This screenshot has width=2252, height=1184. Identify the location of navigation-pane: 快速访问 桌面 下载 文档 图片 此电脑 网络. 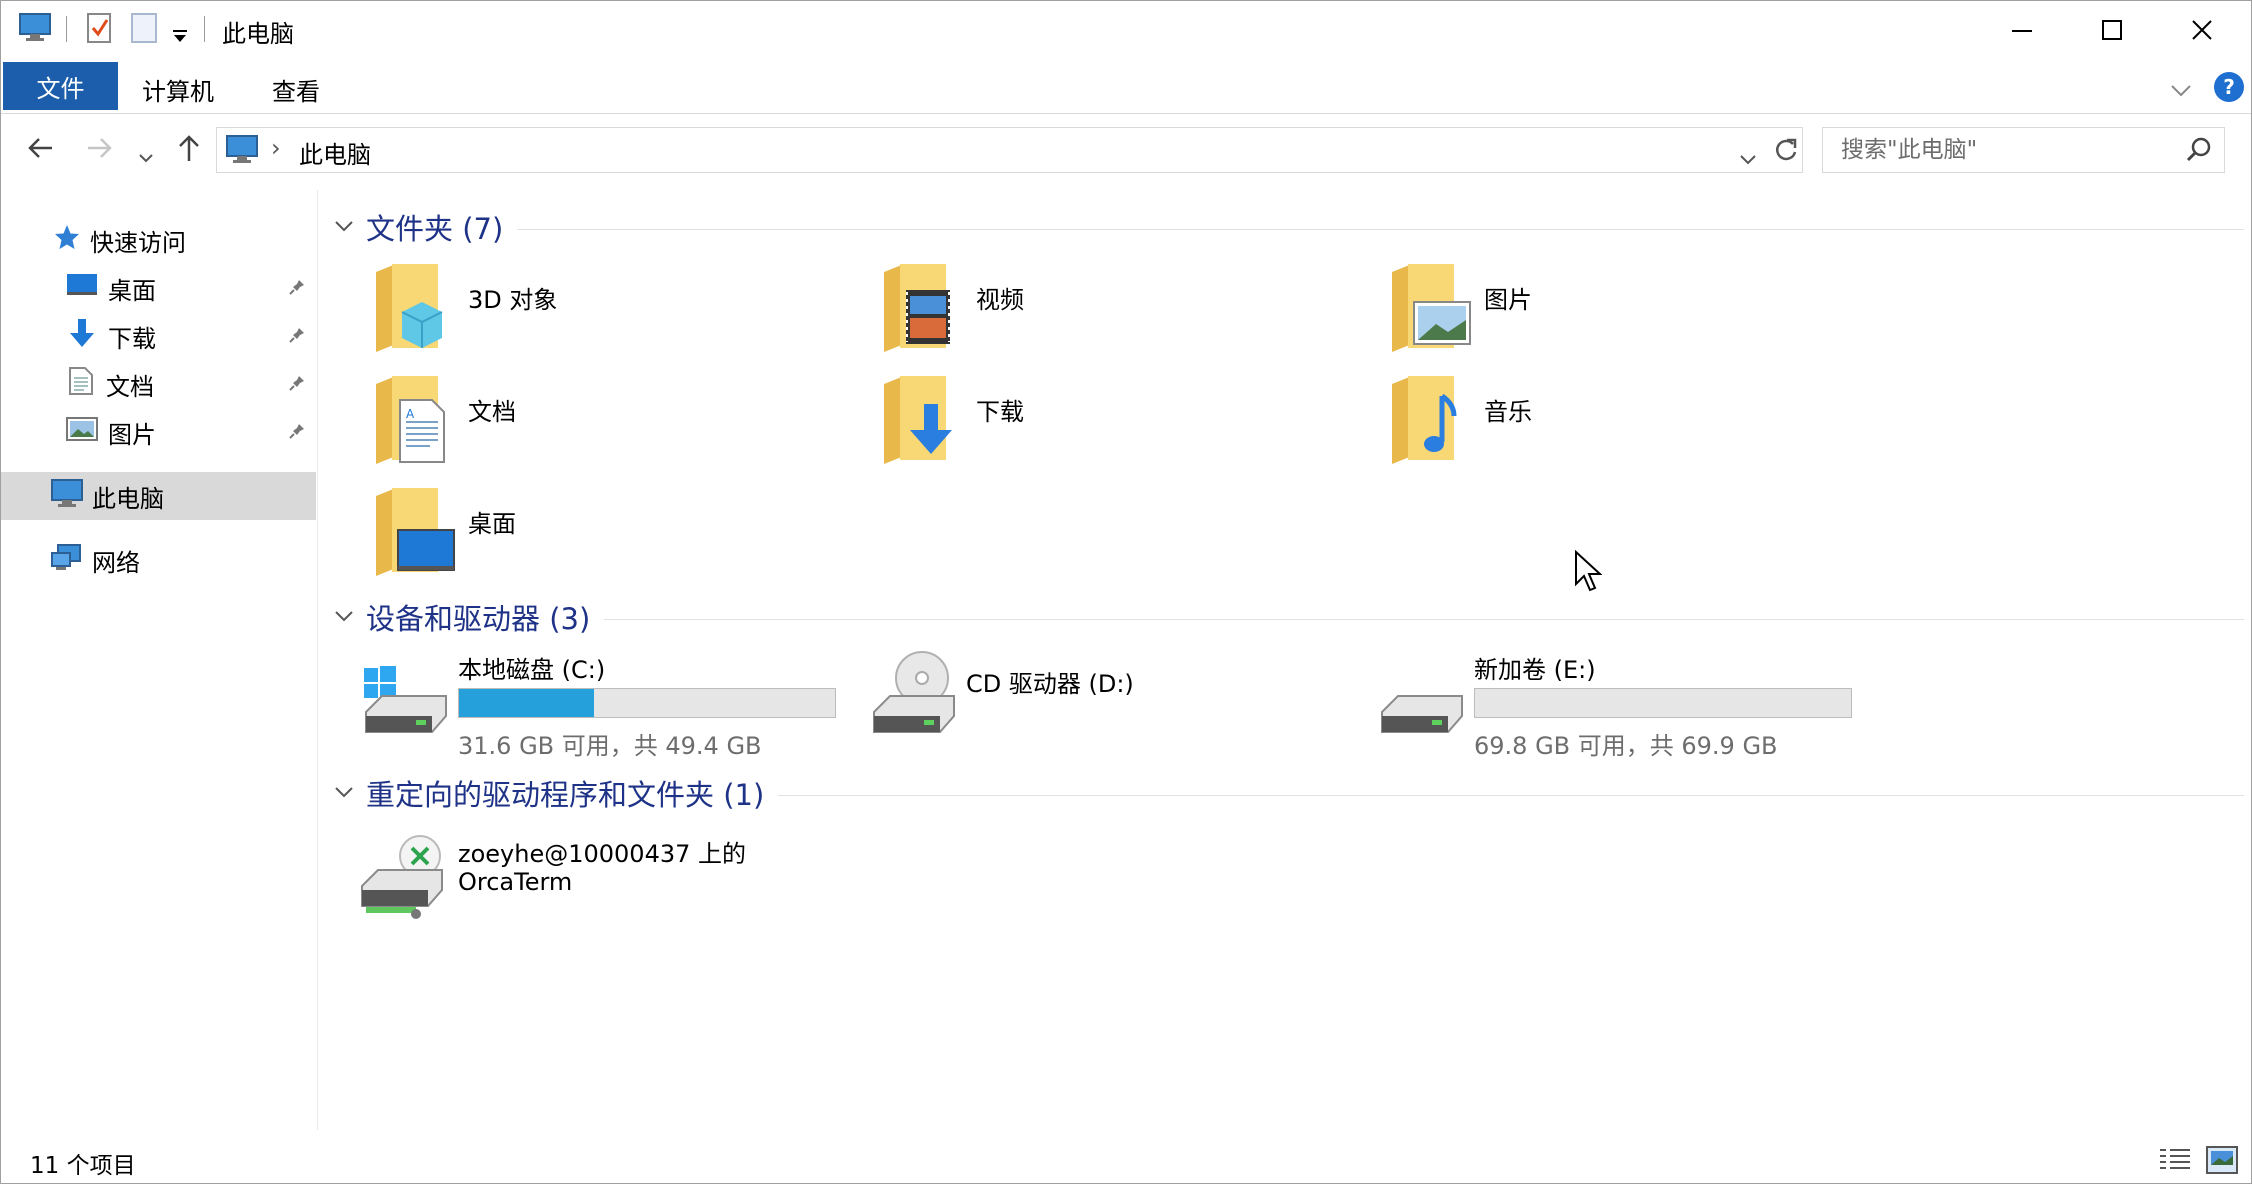
(159, 660).